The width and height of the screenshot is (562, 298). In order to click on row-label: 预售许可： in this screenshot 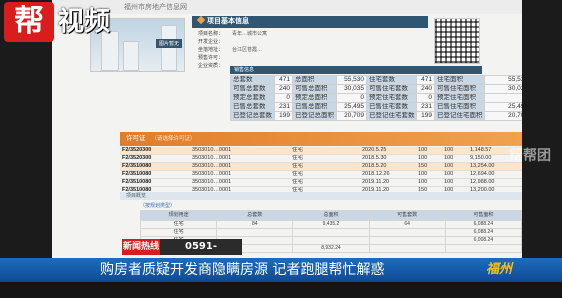, I will do `click(211, 58)`.